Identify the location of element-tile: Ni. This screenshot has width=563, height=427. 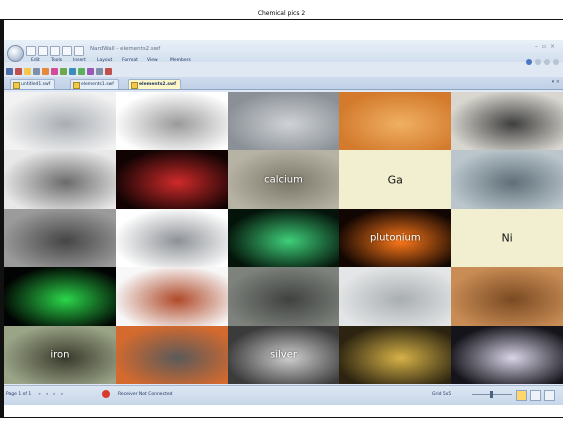
(507, 238).